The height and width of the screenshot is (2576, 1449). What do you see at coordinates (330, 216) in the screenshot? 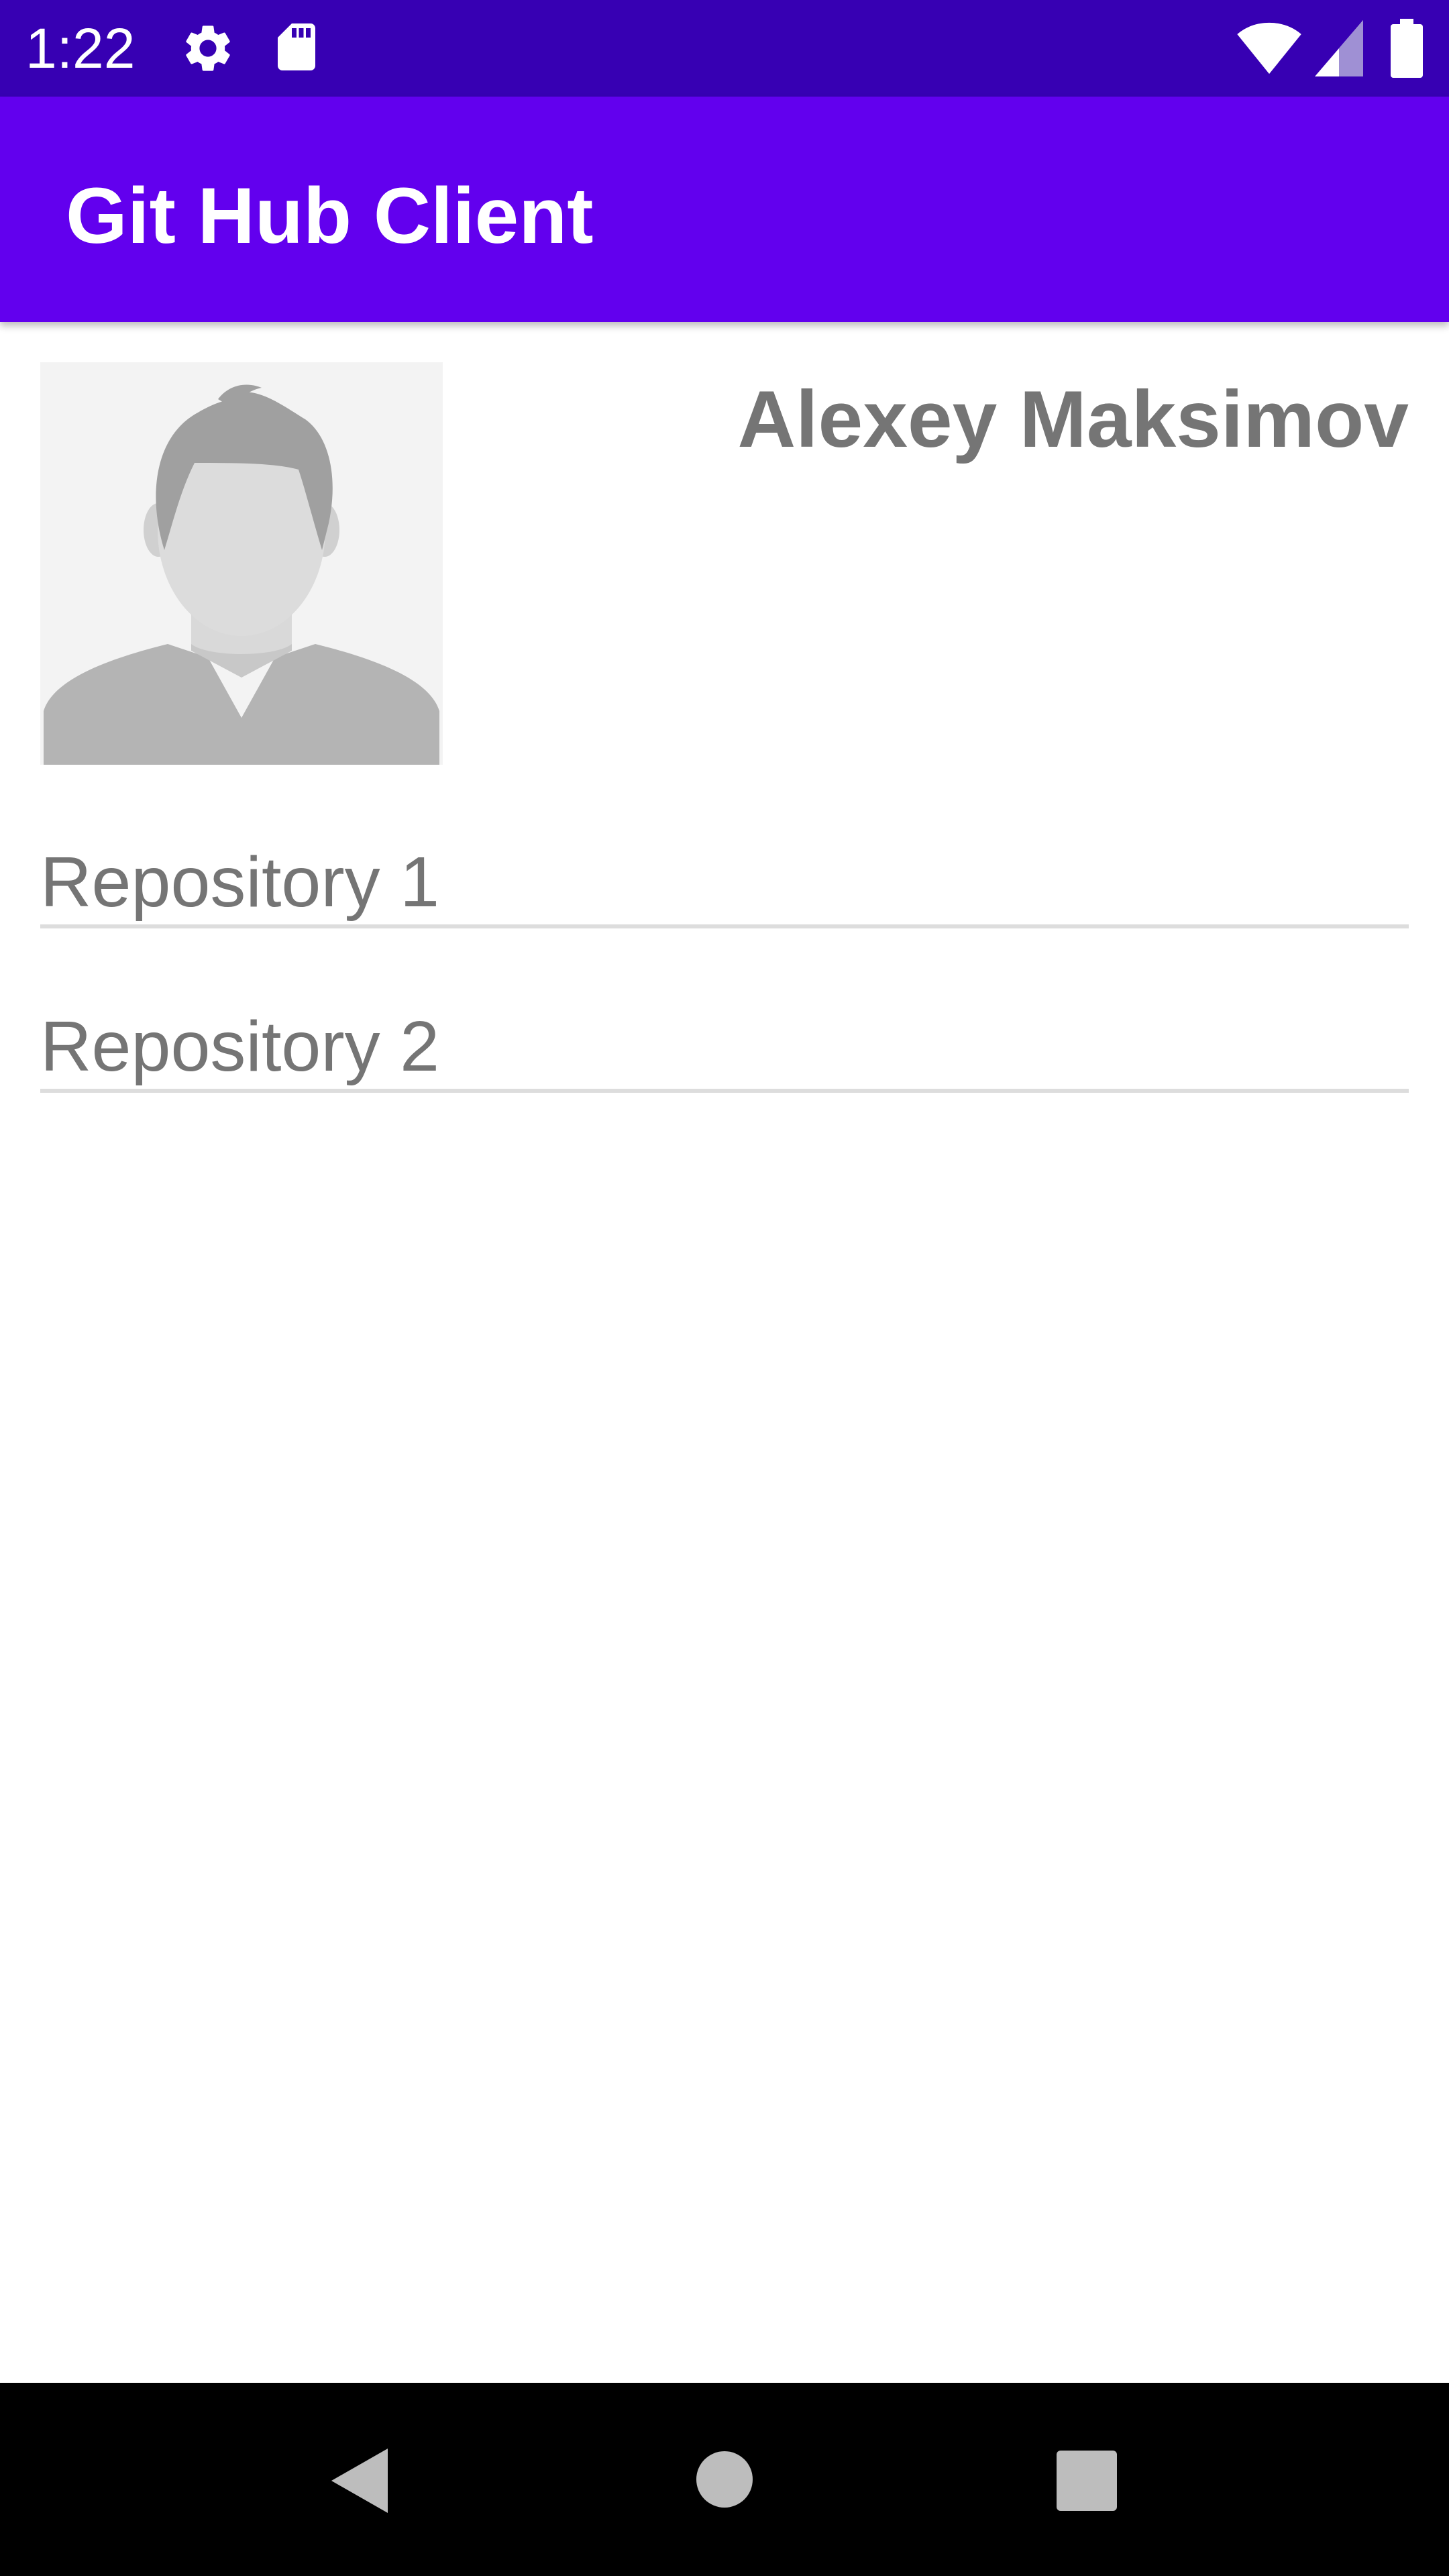
I see `app-title: Git Hub Client` at bounding box center [330, 216].